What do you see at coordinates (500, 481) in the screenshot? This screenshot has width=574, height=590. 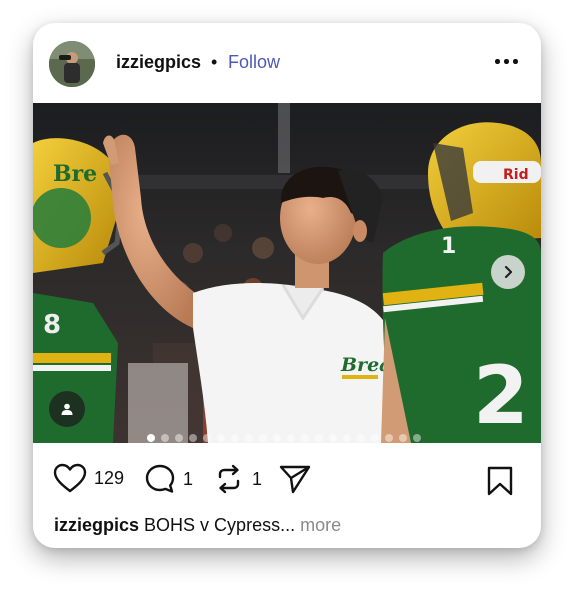 I see `bookmark-icon` at bounding box center [500, 481].